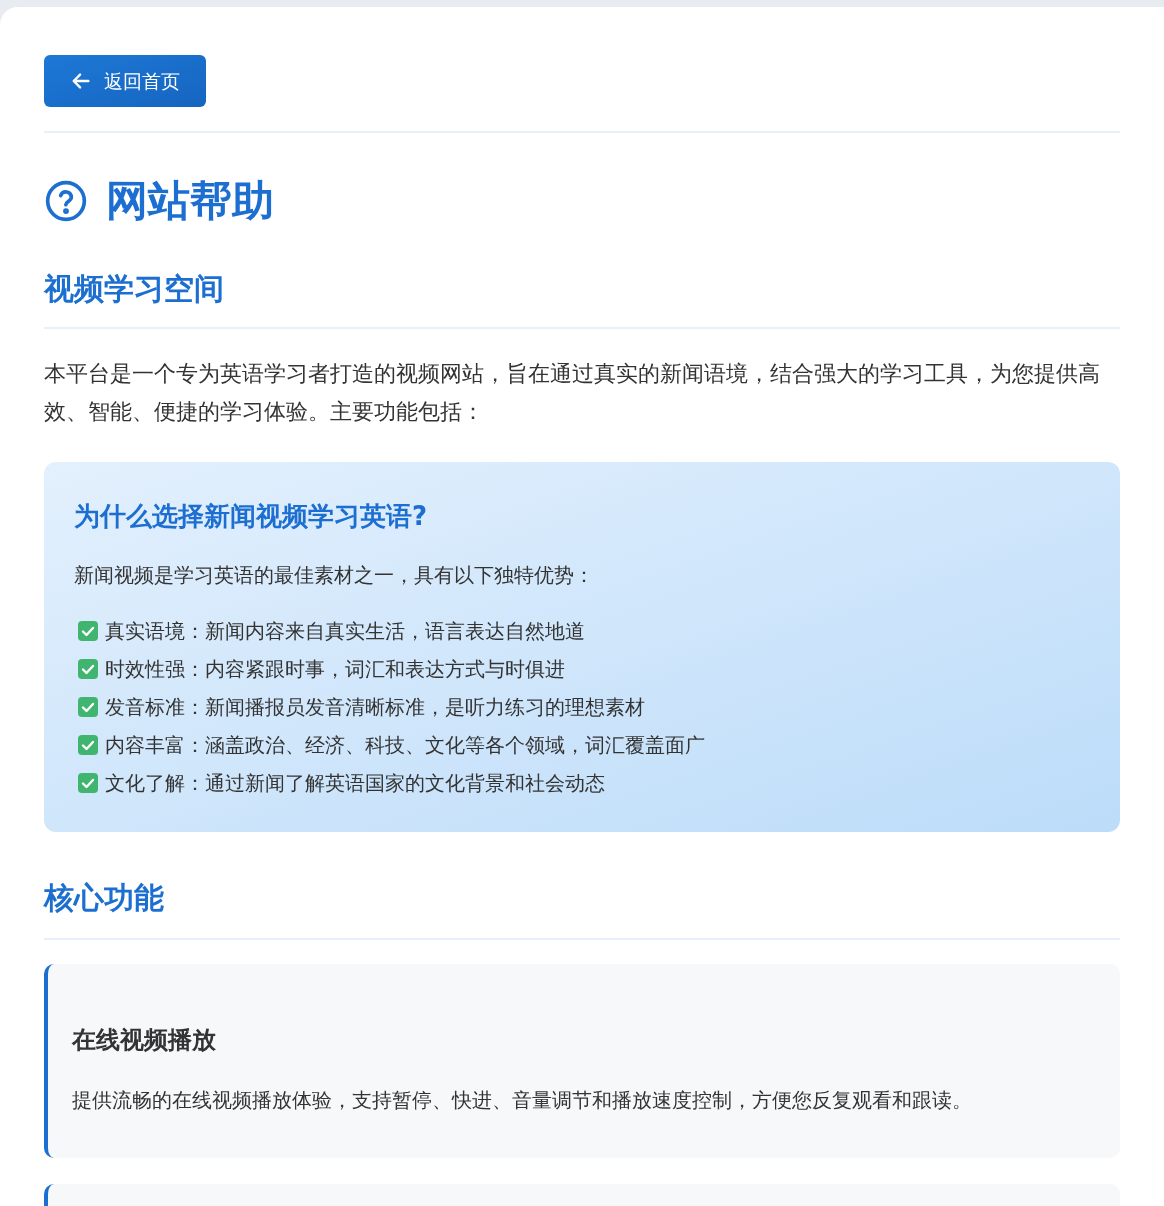 The image size is (1164, 1206). I want to click on advantage-item: 真实语境：新闻内容来自真实生活，语言表达自然地道, so click(345, 631).